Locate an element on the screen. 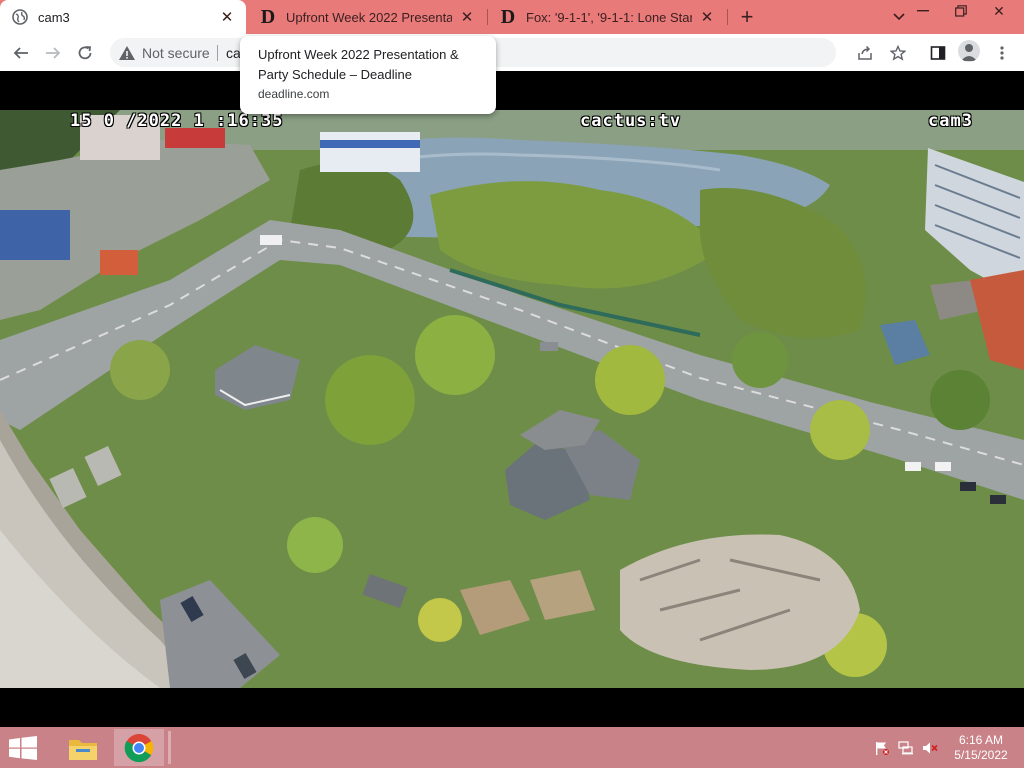  reload-button is located at coordinates (85, 53).